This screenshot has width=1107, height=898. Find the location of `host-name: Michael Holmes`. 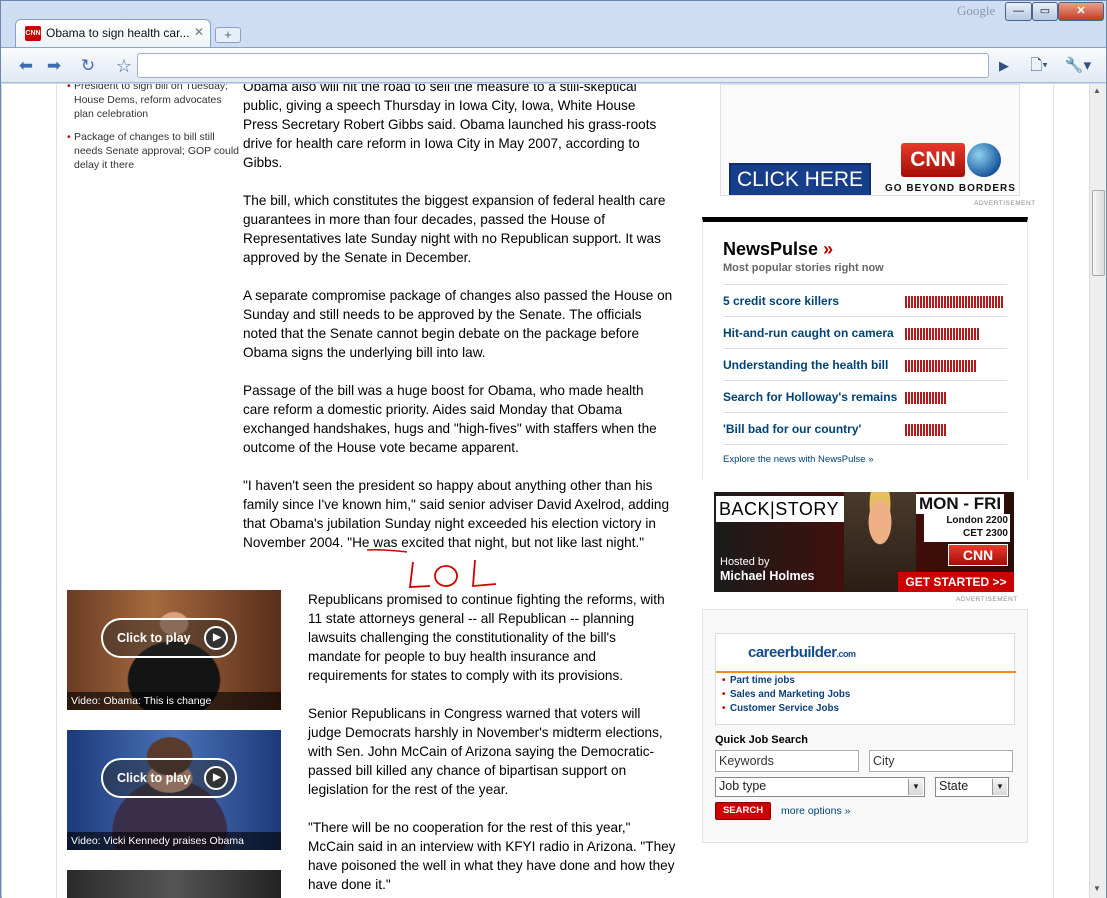

host-name: Michael Holmes is located at coordinates (767, 576).